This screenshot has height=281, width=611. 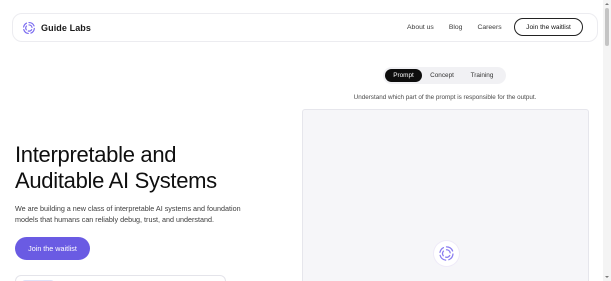 I want to click on demo-tabs: Prompt Concept Training, so click(x=444, y=75).